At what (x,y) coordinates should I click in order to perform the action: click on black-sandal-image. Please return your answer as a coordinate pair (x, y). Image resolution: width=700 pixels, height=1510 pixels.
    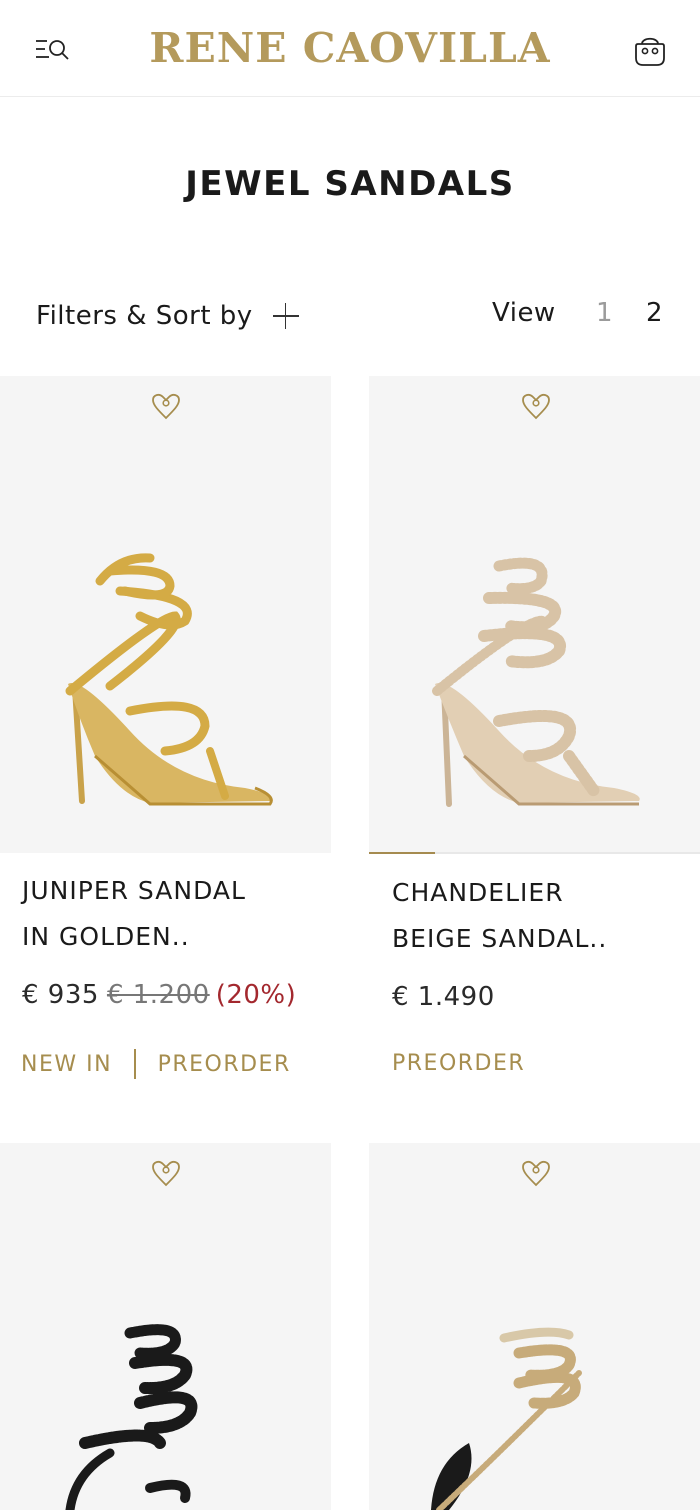
    Looking at the image, I should click on (131, 1417).